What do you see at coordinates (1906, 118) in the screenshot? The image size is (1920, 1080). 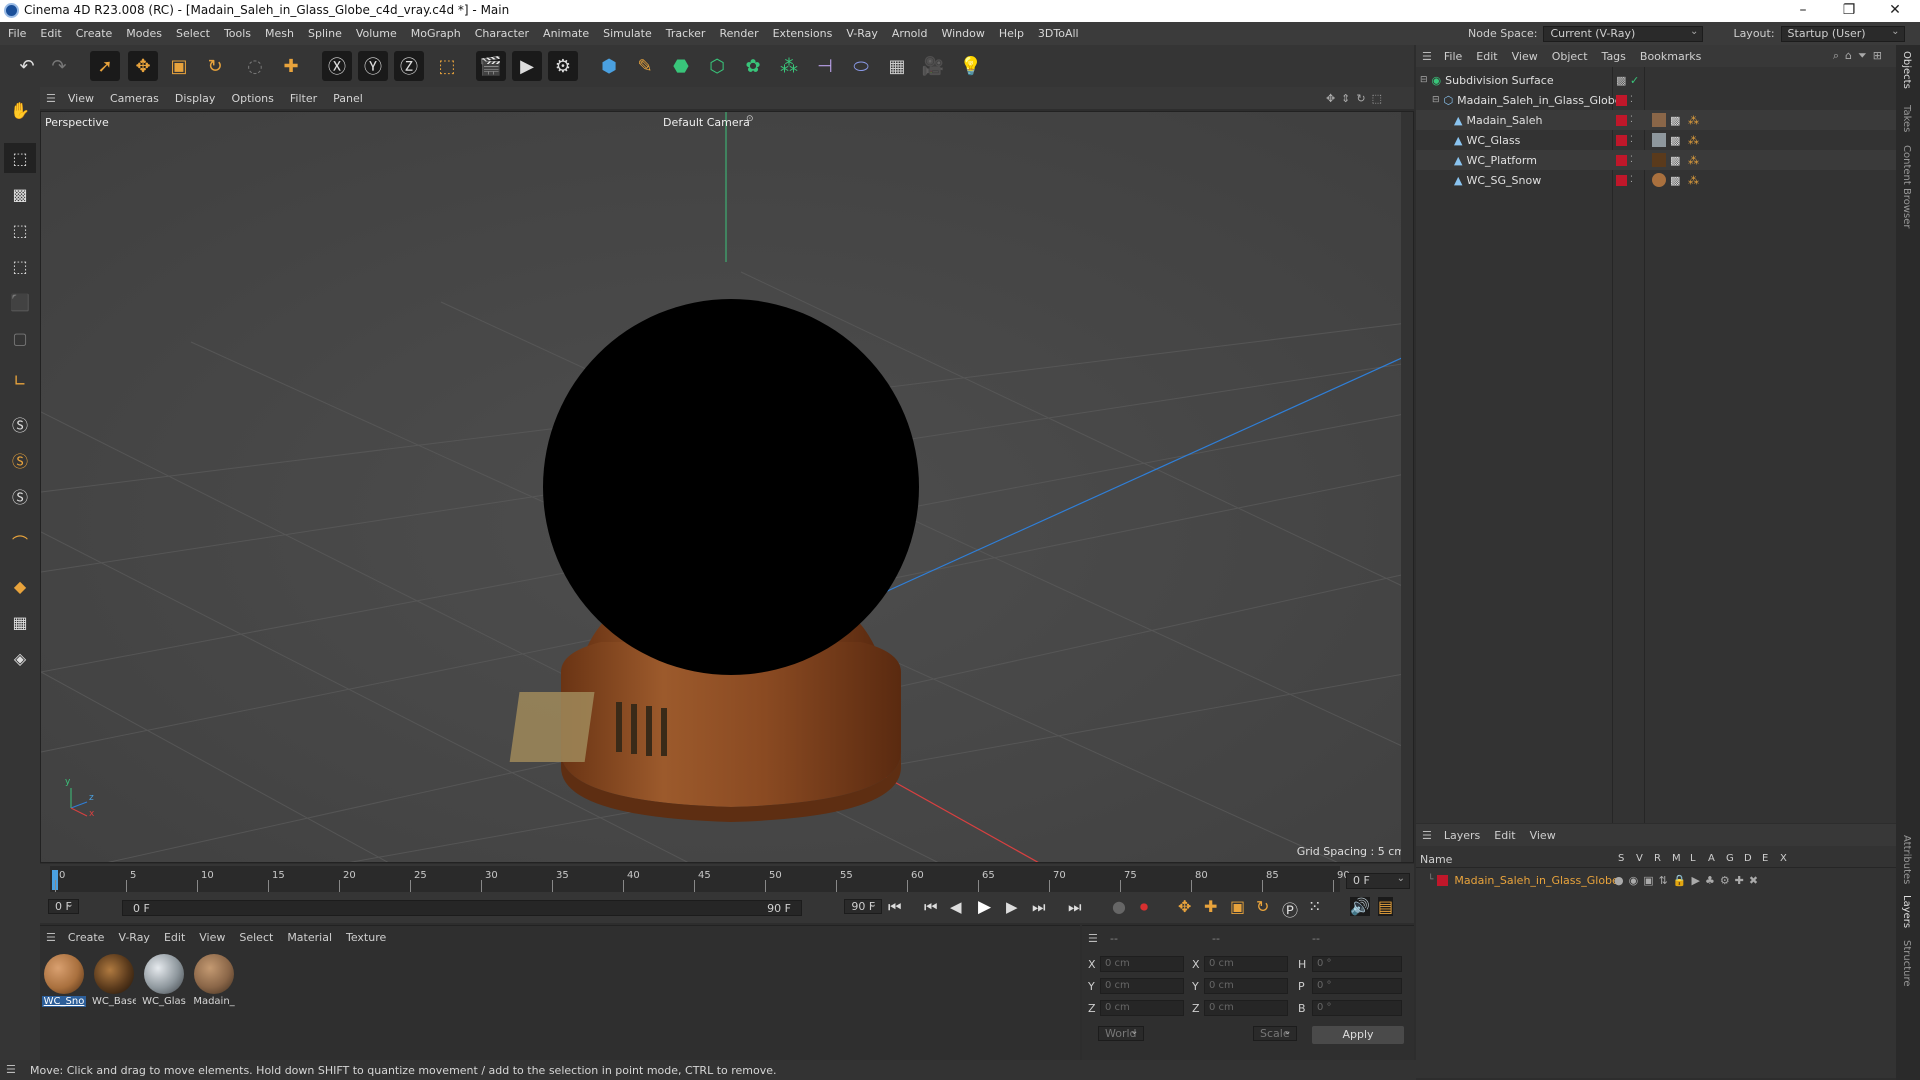 I see `tab-takes: Takes` at bounding box center [1906, 118].